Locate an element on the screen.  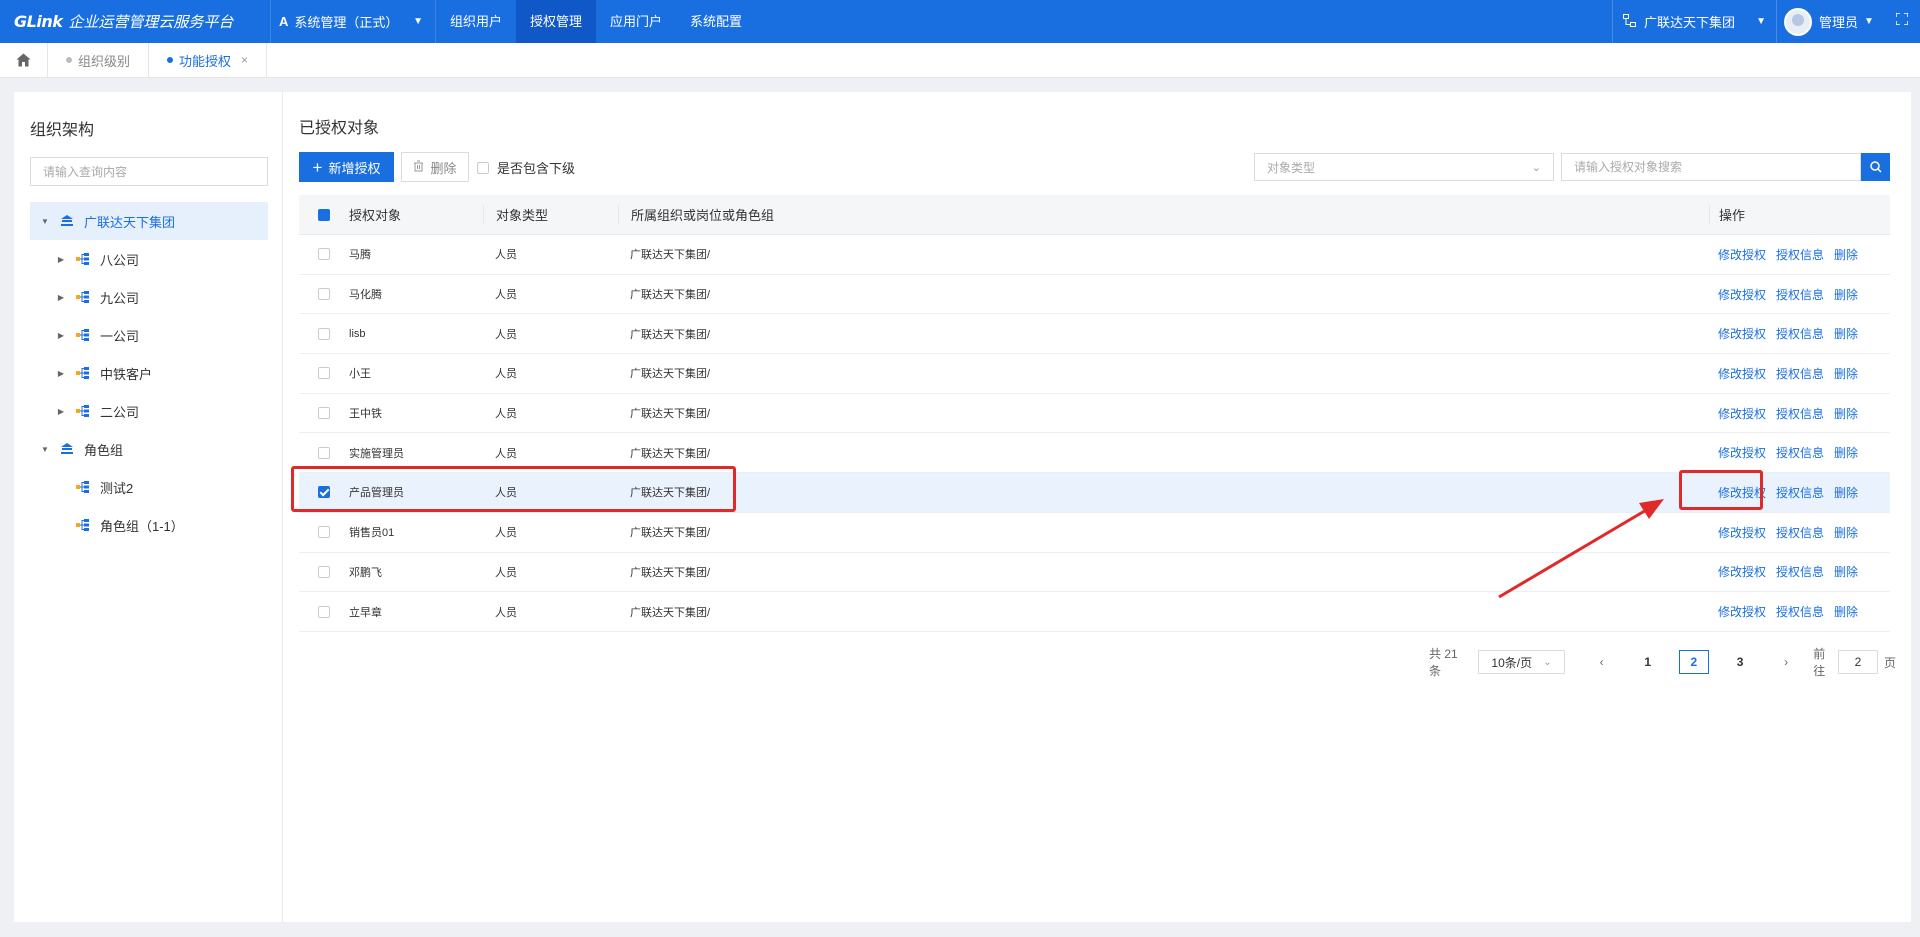
page-button-current: 2 is located at coordinates (1693, 662).